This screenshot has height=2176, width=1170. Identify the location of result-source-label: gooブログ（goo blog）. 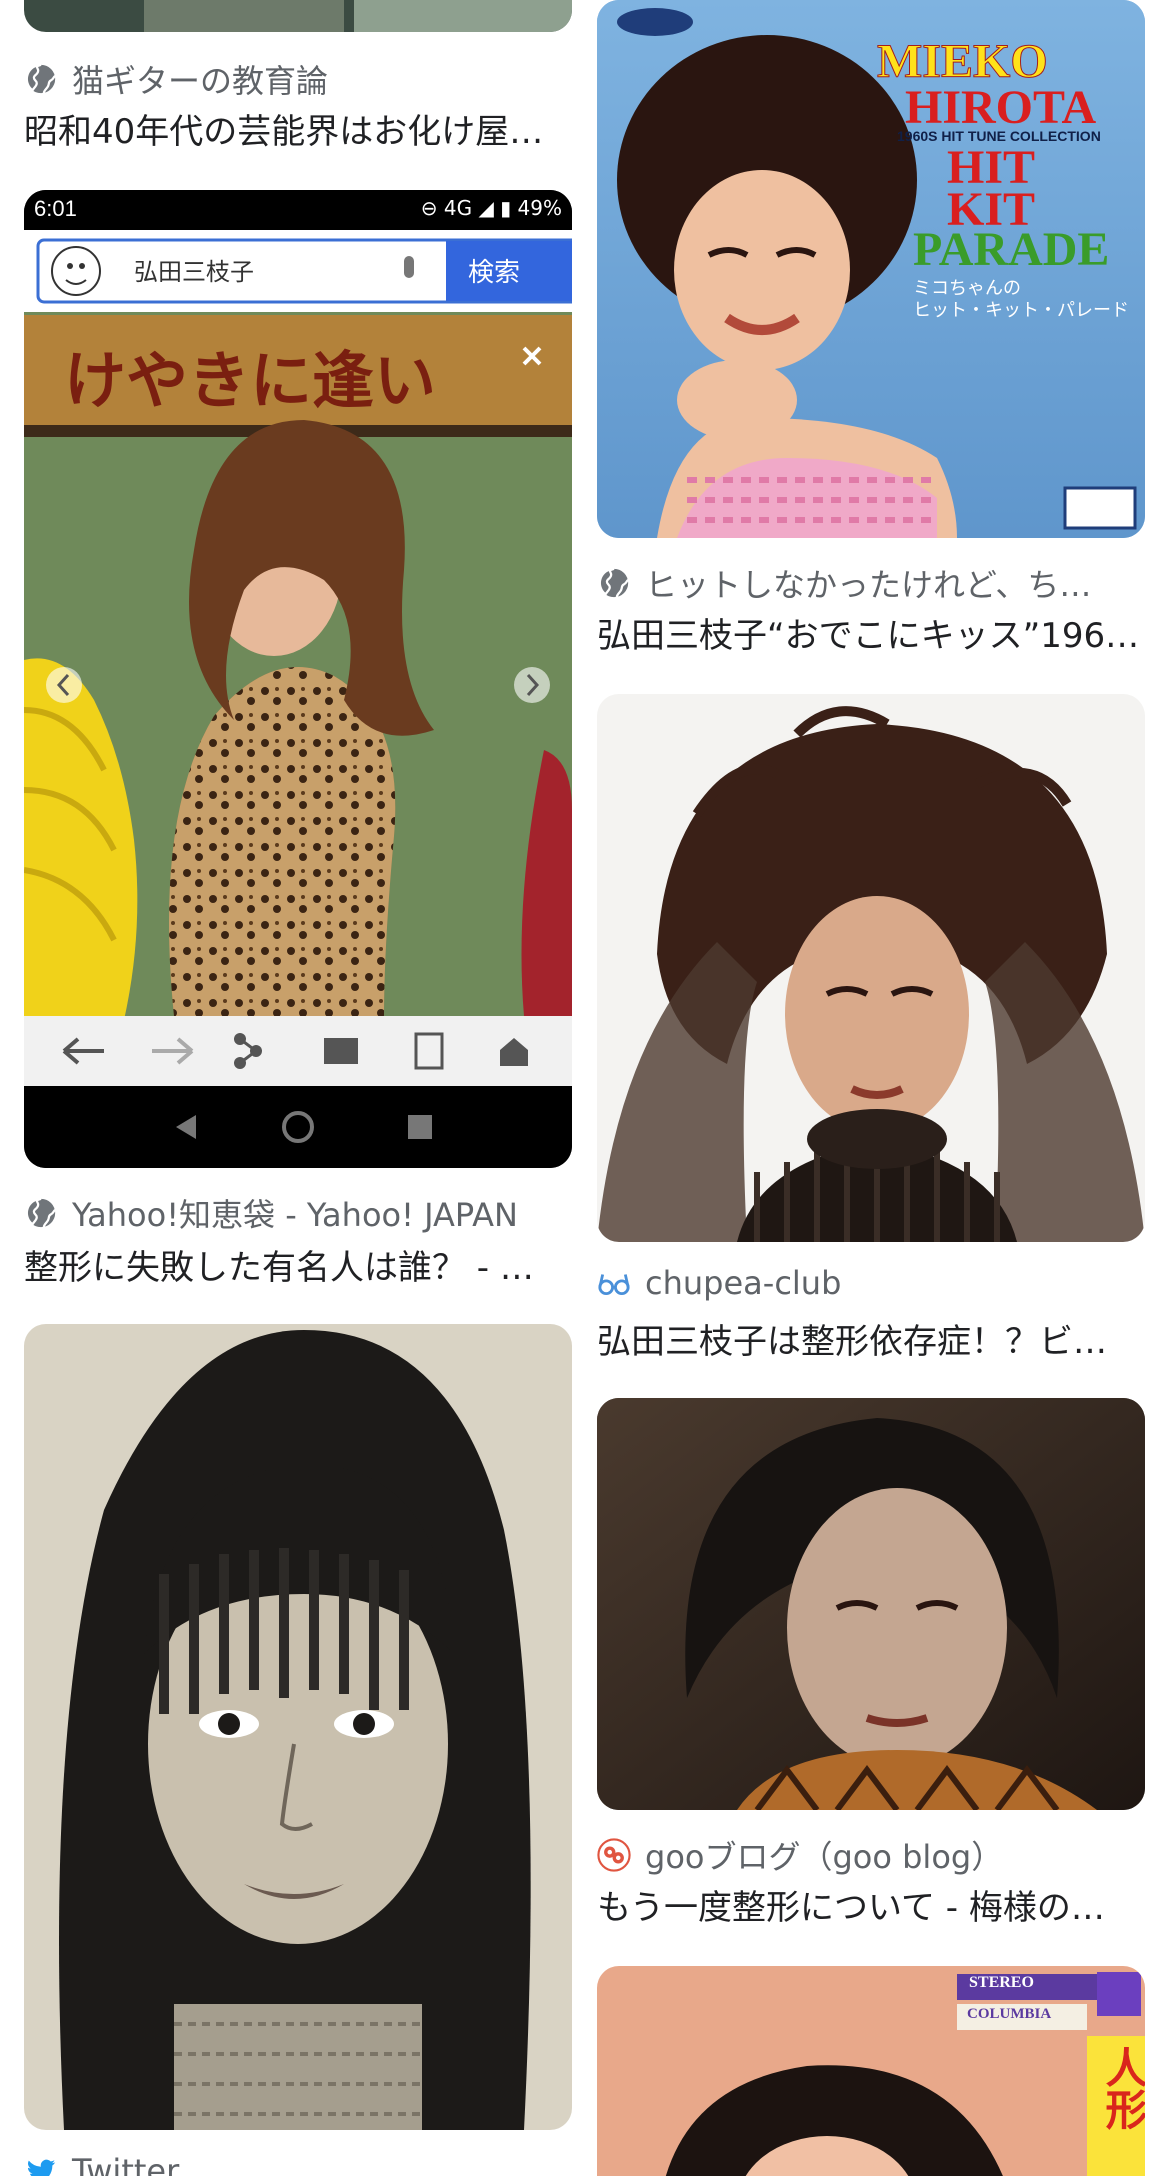
(824, 1857).